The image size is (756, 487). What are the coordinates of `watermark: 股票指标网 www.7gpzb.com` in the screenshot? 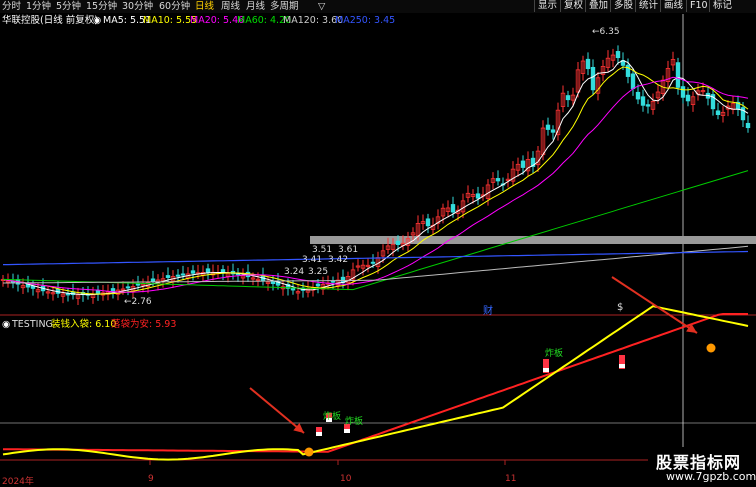 It's located at (702, 467).